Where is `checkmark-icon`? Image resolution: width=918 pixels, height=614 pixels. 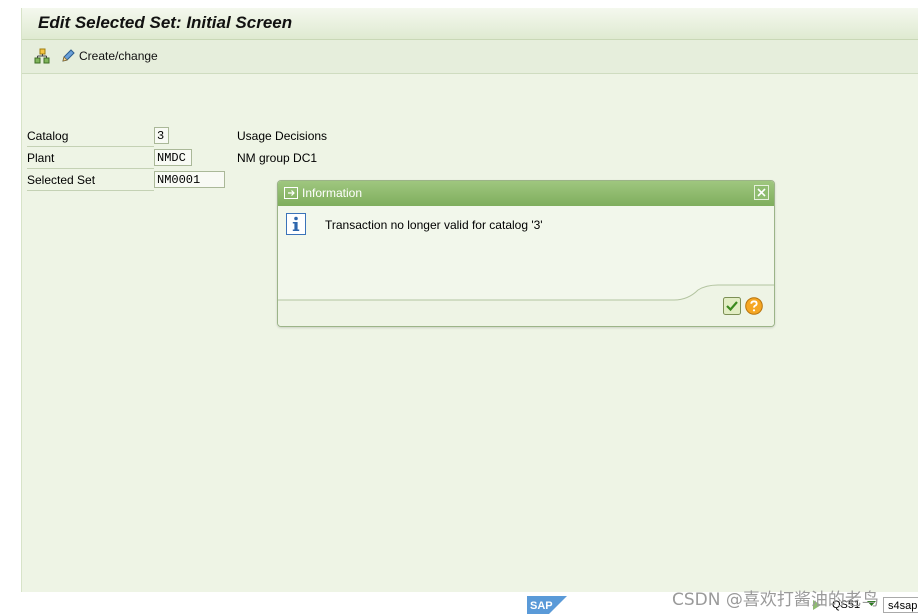
checkmark-icon is located at coordinates (732, 306).